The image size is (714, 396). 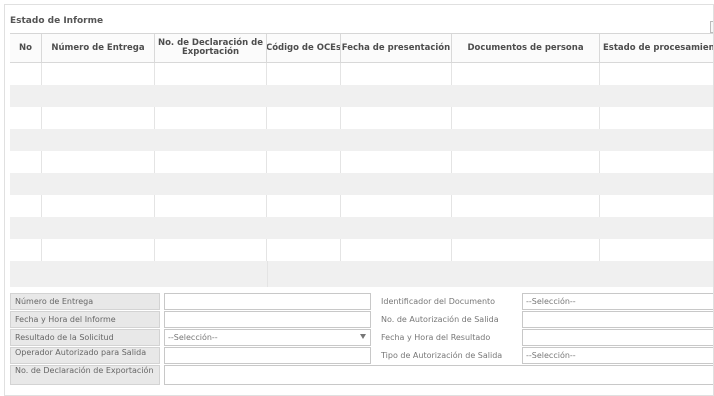 What do you see at coordinates (85, 355) in the screenshot?
I see `operador-autorizado-label: Operador Autorizado para Salida` at bounding box center [85, 355].